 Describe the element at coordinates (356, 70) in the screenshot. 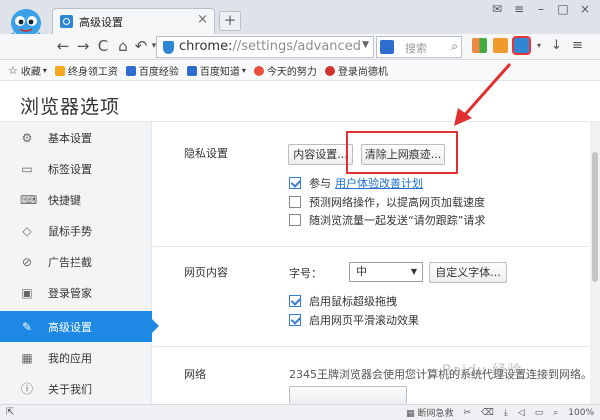

I see `bookmark-item: 登录尚德机` at that location.